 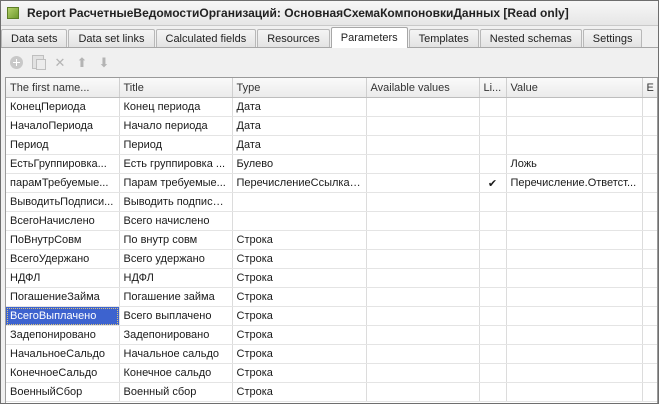 What do you see at coordinates (574, 88) in the screenshot?
I see `col-header-value: Value` at bounding box center [574, 88].